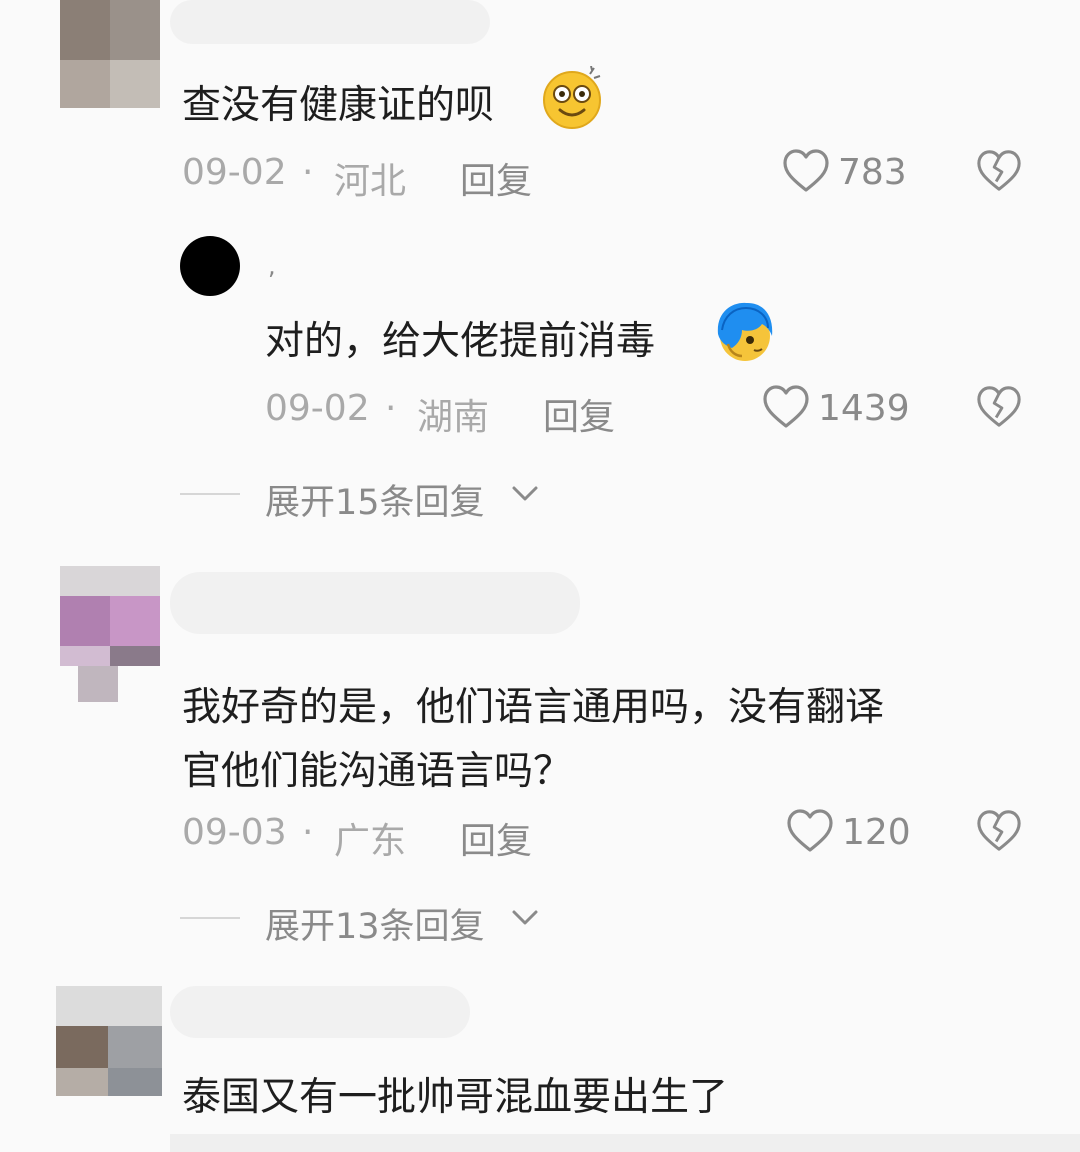  What do you see at coordinates (745, 332) in the screenshot?
I see `blue-hair-emoji-icon` at bounding box center [745, 332].